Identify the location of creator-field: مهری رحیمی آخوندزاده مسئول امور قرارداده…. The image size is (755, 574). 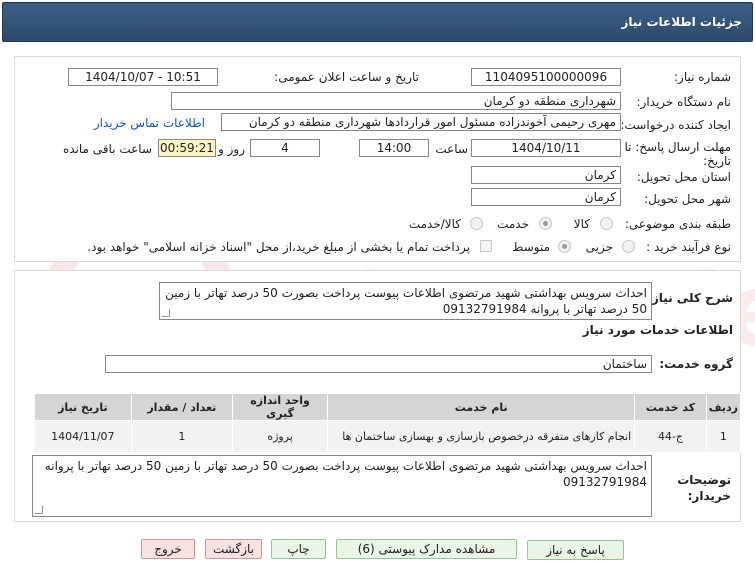
(421, 122).